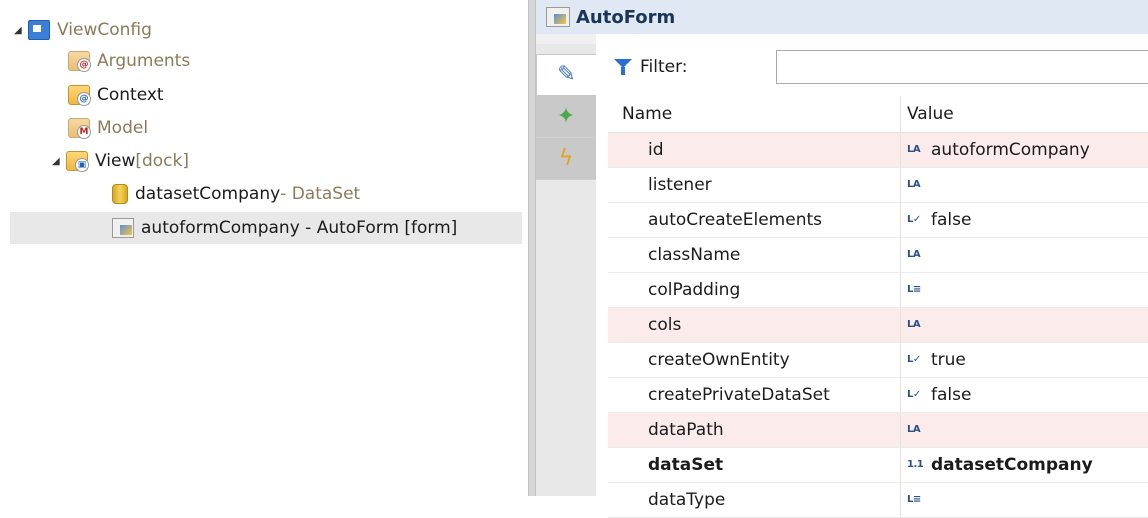 The image size is (1148, 518). Describe the element at coordinates (686, 465) in the screenshot. I see `property-name: dataSet` at that location.